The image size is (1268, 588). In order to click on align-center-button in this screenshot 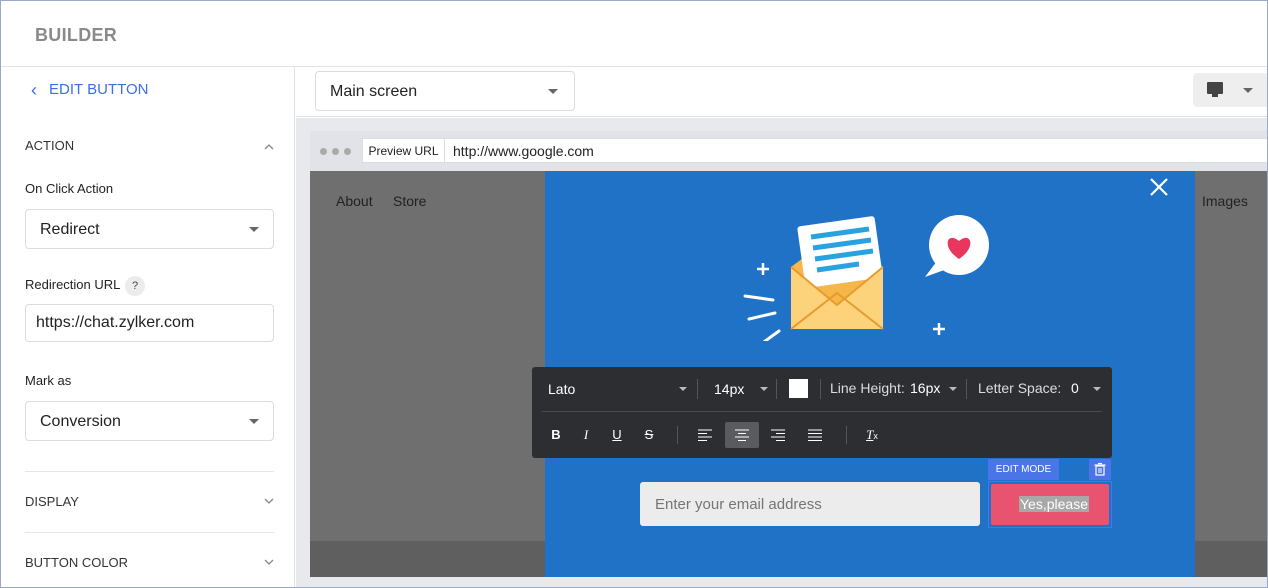, I will do `click(742, 435)`.